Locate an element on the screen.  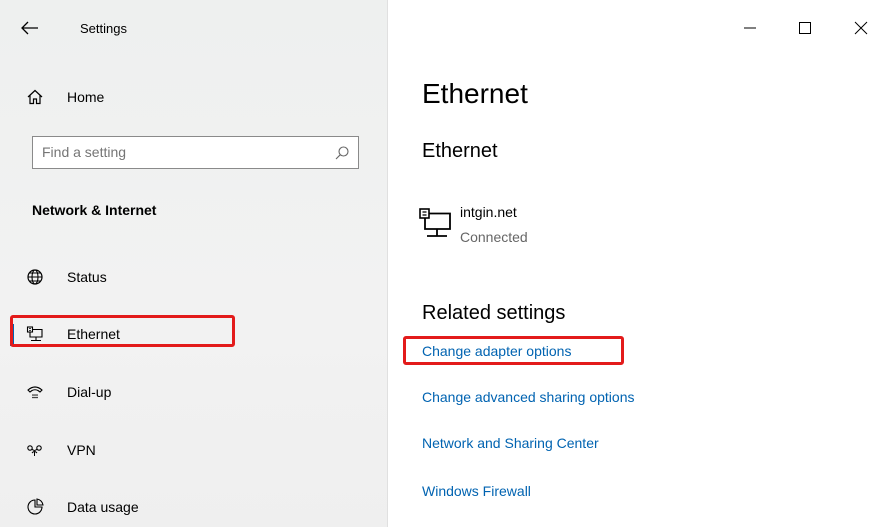
search-icon is located at coordinates (342, 153).